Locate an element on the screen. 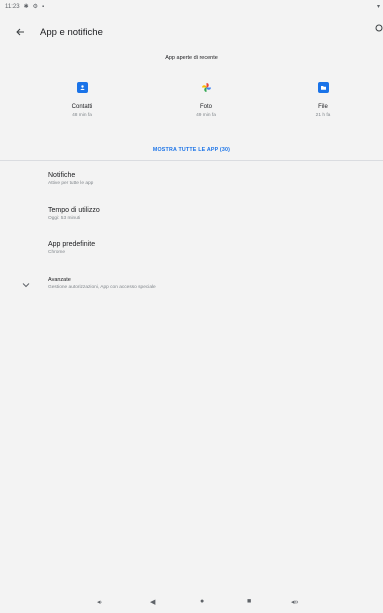 This screenshot has width=383, height=613. vibrate-icon: ✱ is located at coordinates (26, 7).